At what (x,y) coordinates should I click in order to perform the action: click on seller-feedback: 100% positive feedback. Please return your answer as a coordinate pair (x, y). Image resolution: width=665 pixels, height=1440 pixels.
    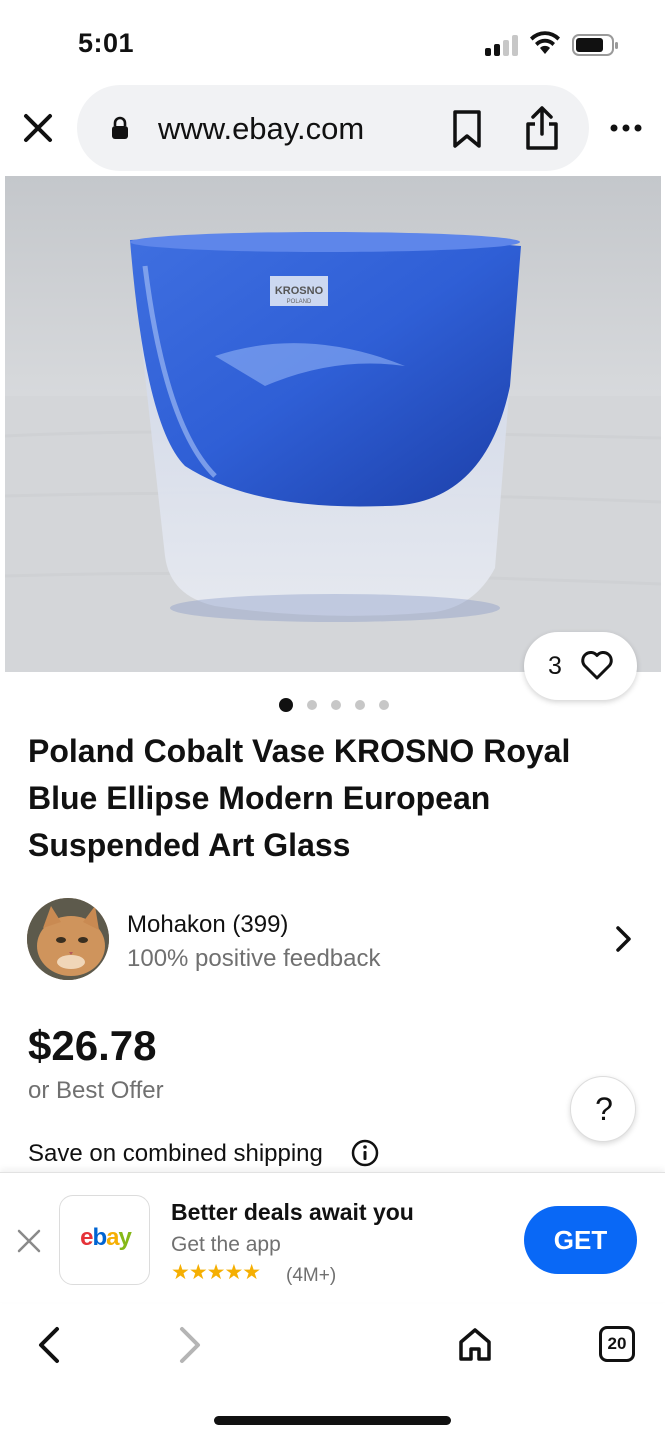
    Looking at the image, I should click on (254, 958).